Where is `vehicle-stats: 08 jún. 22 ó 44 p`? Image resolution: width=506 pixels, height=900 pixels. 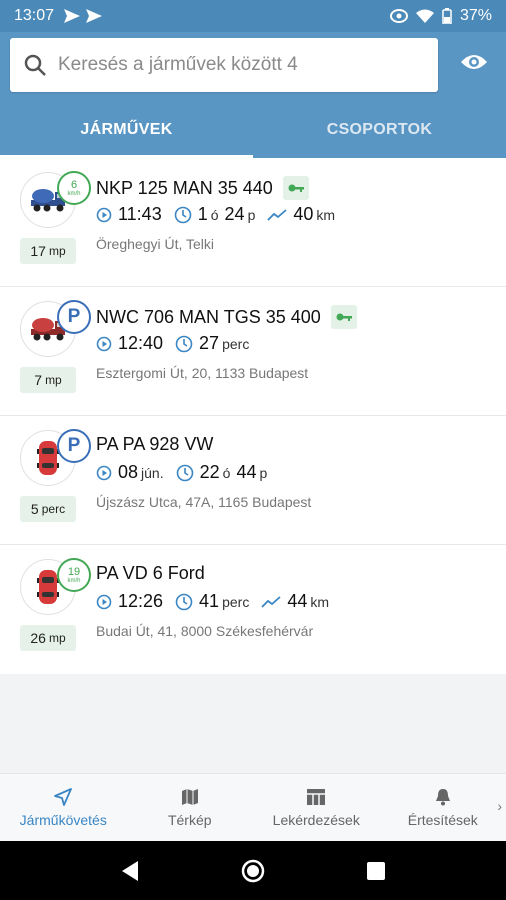 vehicle-stats: 08 jún. 22 ó 44 p is located at coordinates (187, 472).